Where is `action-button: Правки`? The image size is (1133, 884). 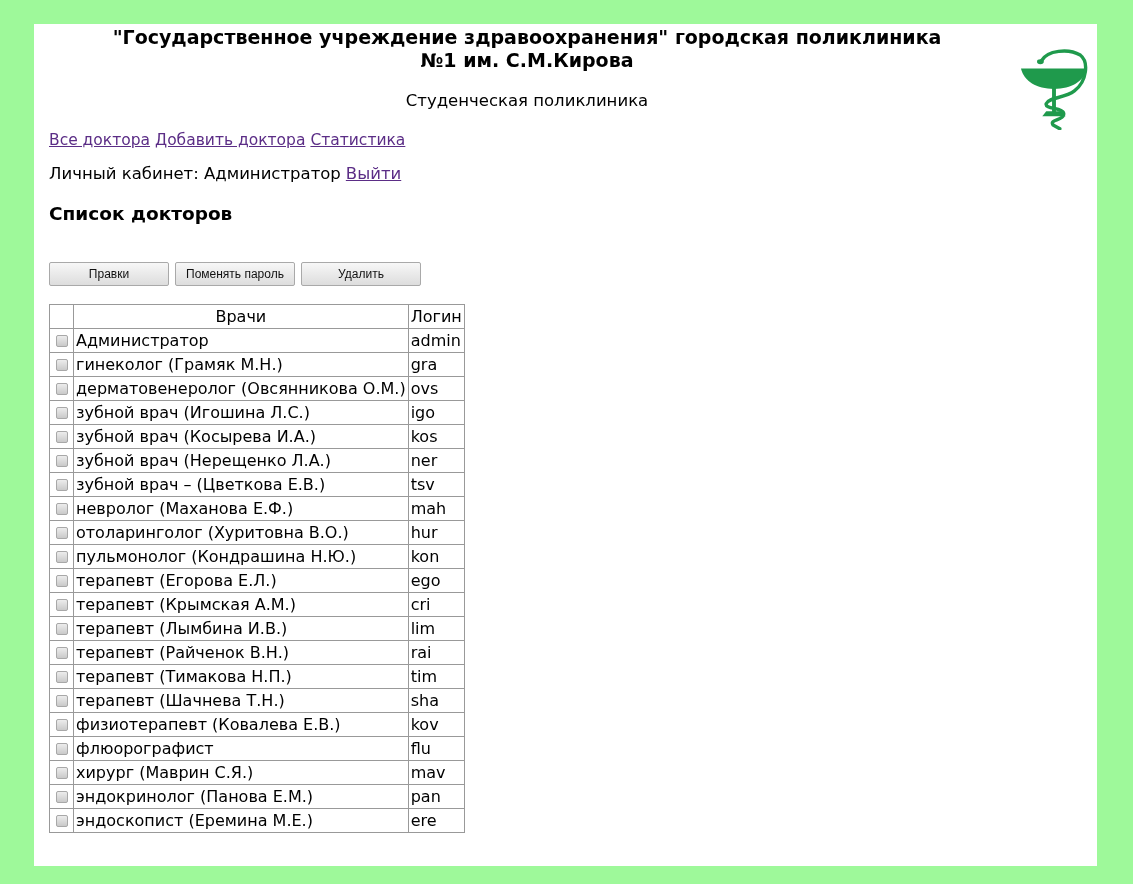
action-button: Правки is located at coordinates (109, 274).